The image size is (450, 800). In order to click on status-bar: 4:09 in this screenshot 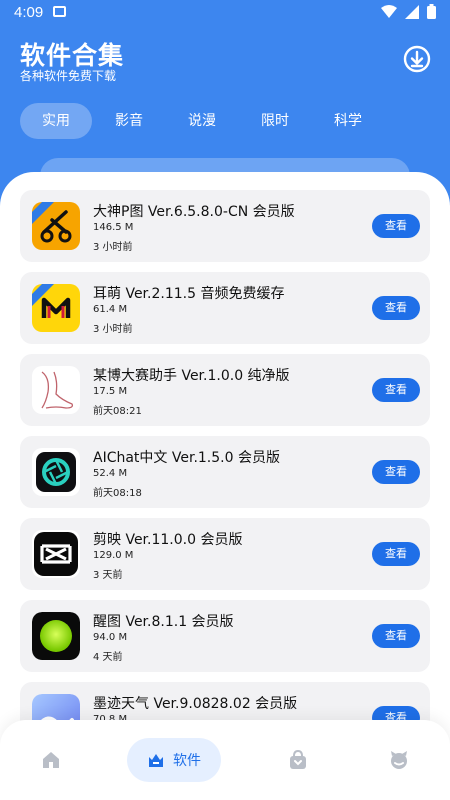, I will do `click(225, 13)`.